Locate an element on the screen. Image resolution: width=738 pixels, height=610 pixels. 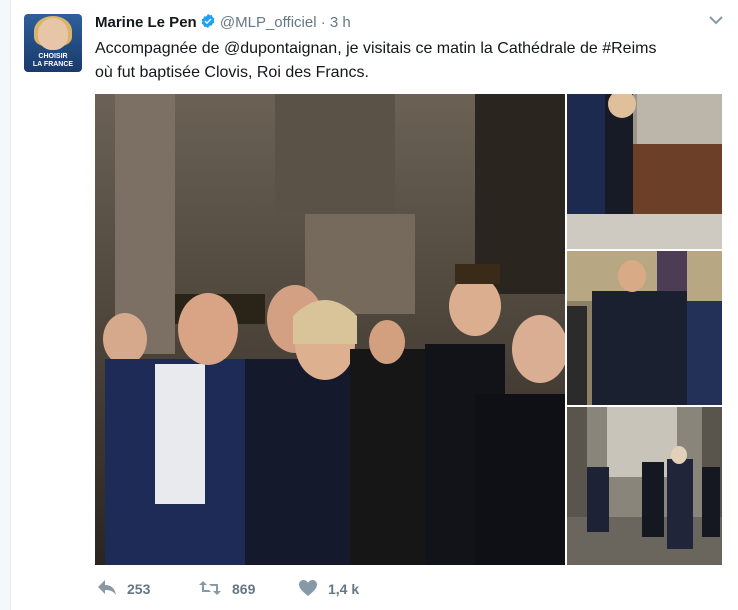
tweet-actions: 253 869 1,4 k is located at coordinates (295, 589).